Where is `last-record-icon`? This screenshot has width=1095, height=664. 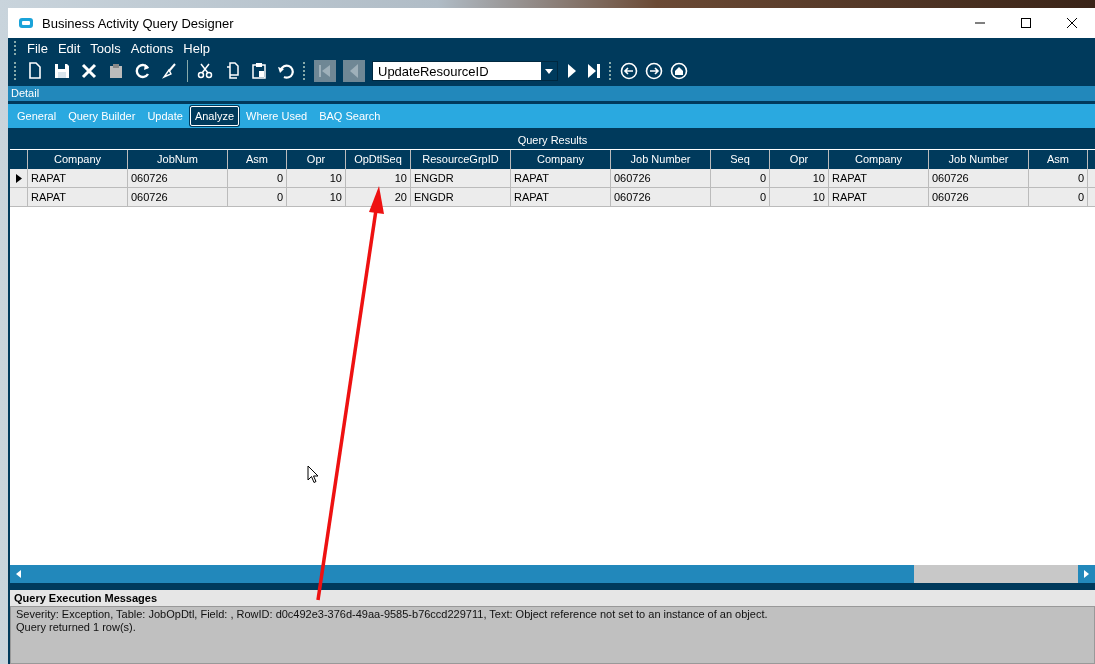 last-record-icon is located at coordinates (594, 71).